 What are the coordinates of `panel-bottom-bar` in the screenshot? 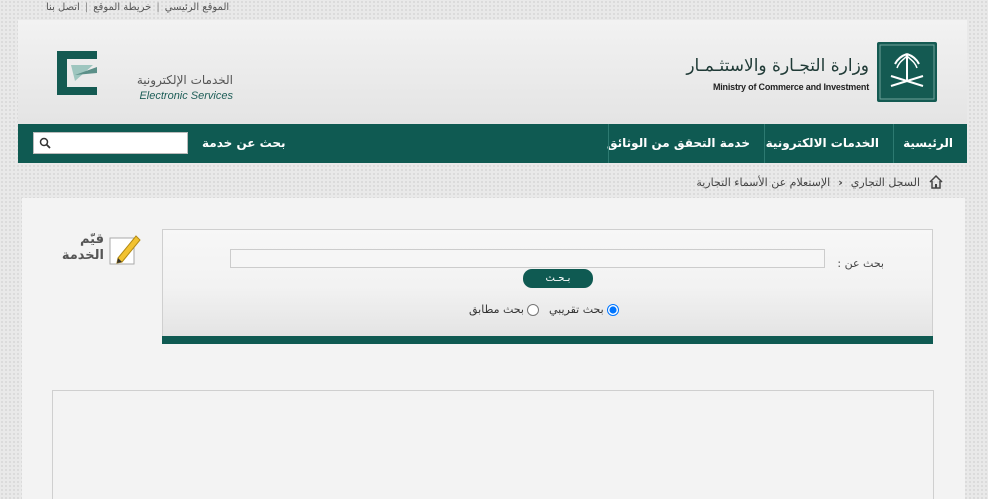 It's located at (547, 340).